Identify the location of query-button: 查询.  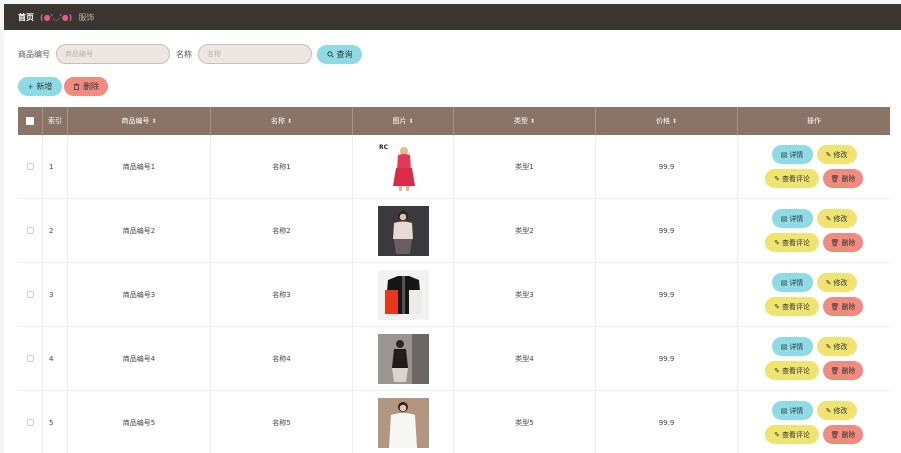
(339, 54).